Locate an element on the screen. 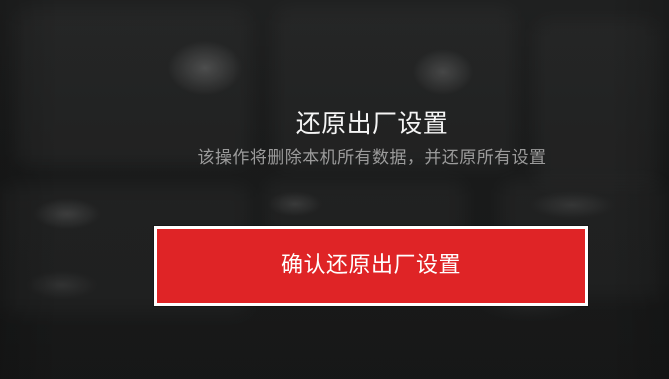 This screenshot has height=379, width=669. dialog-title: 还原出厂设置 is located at coordinates (372, 123).